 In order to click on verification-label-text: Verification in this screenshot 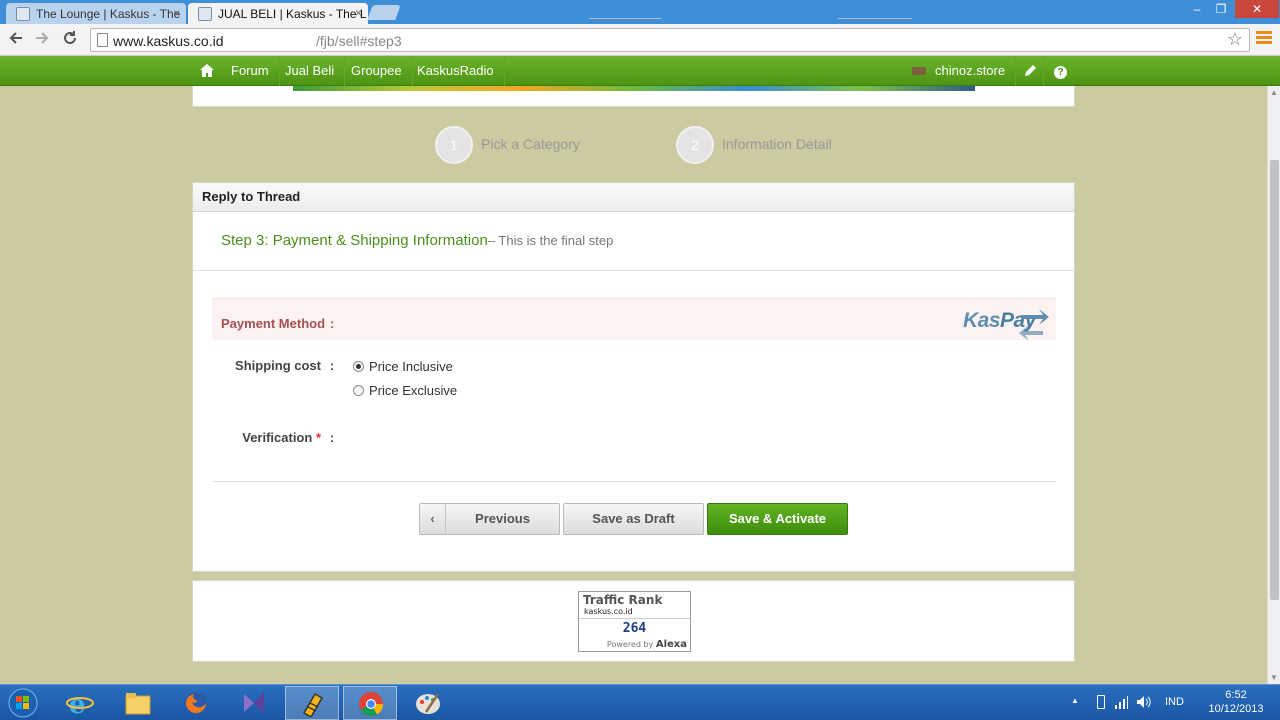, I will do `click(277, 437)`.